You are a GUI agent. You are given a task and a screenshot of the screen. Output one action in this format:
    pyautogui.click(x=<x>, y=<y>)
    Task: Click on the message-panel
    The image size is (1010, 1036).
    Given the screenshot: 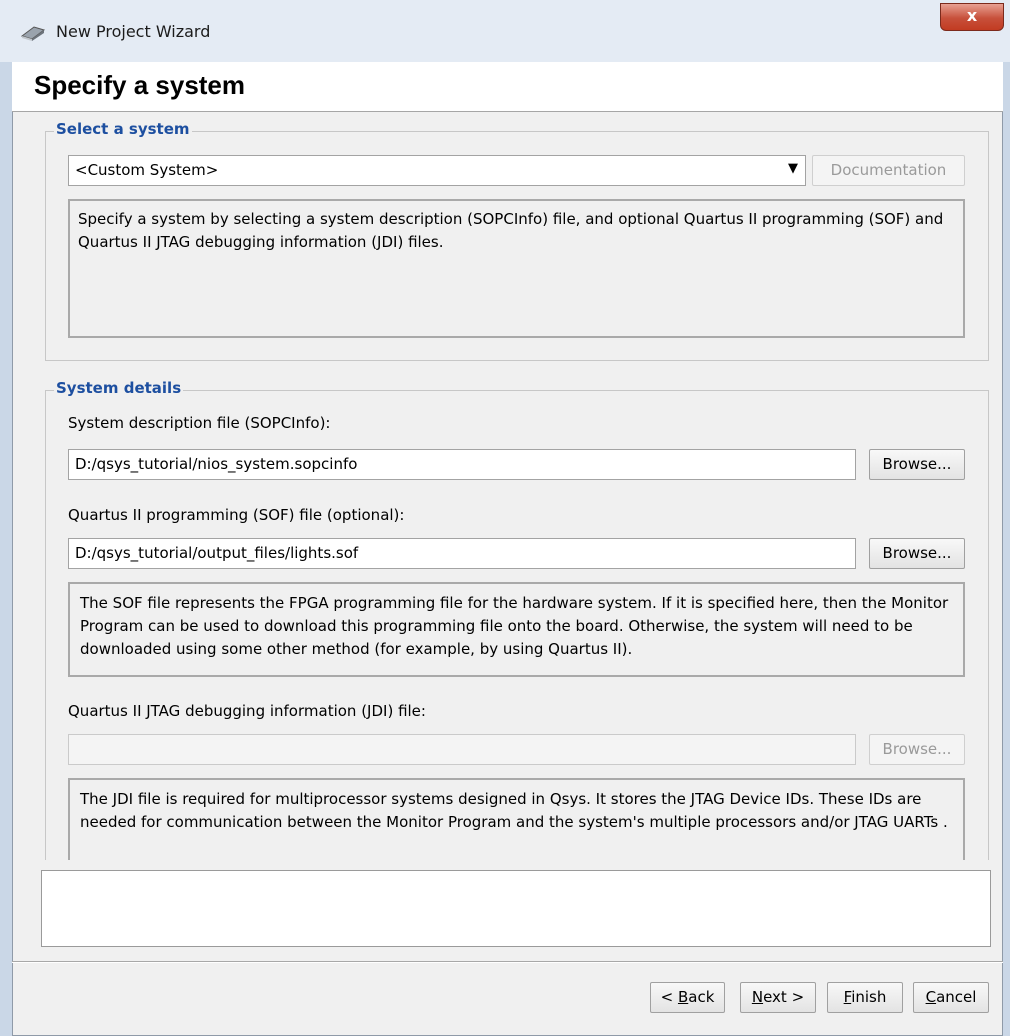 What is the action you would take?
    pyautogui.click(x=516, y=908)
    